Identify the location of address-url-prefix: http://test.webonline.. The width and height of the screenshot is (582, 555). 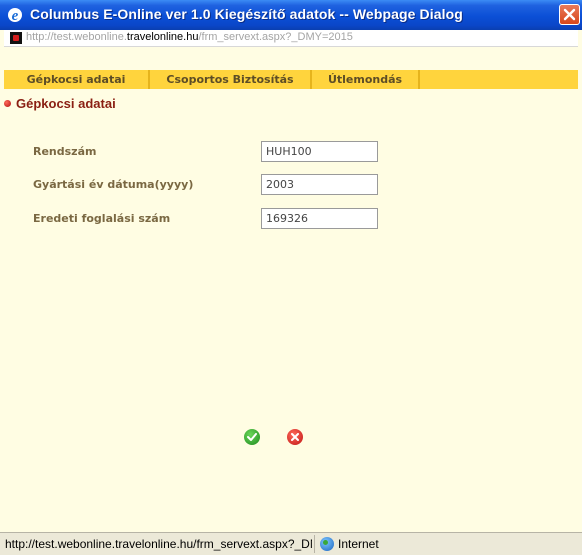
(76, 37).